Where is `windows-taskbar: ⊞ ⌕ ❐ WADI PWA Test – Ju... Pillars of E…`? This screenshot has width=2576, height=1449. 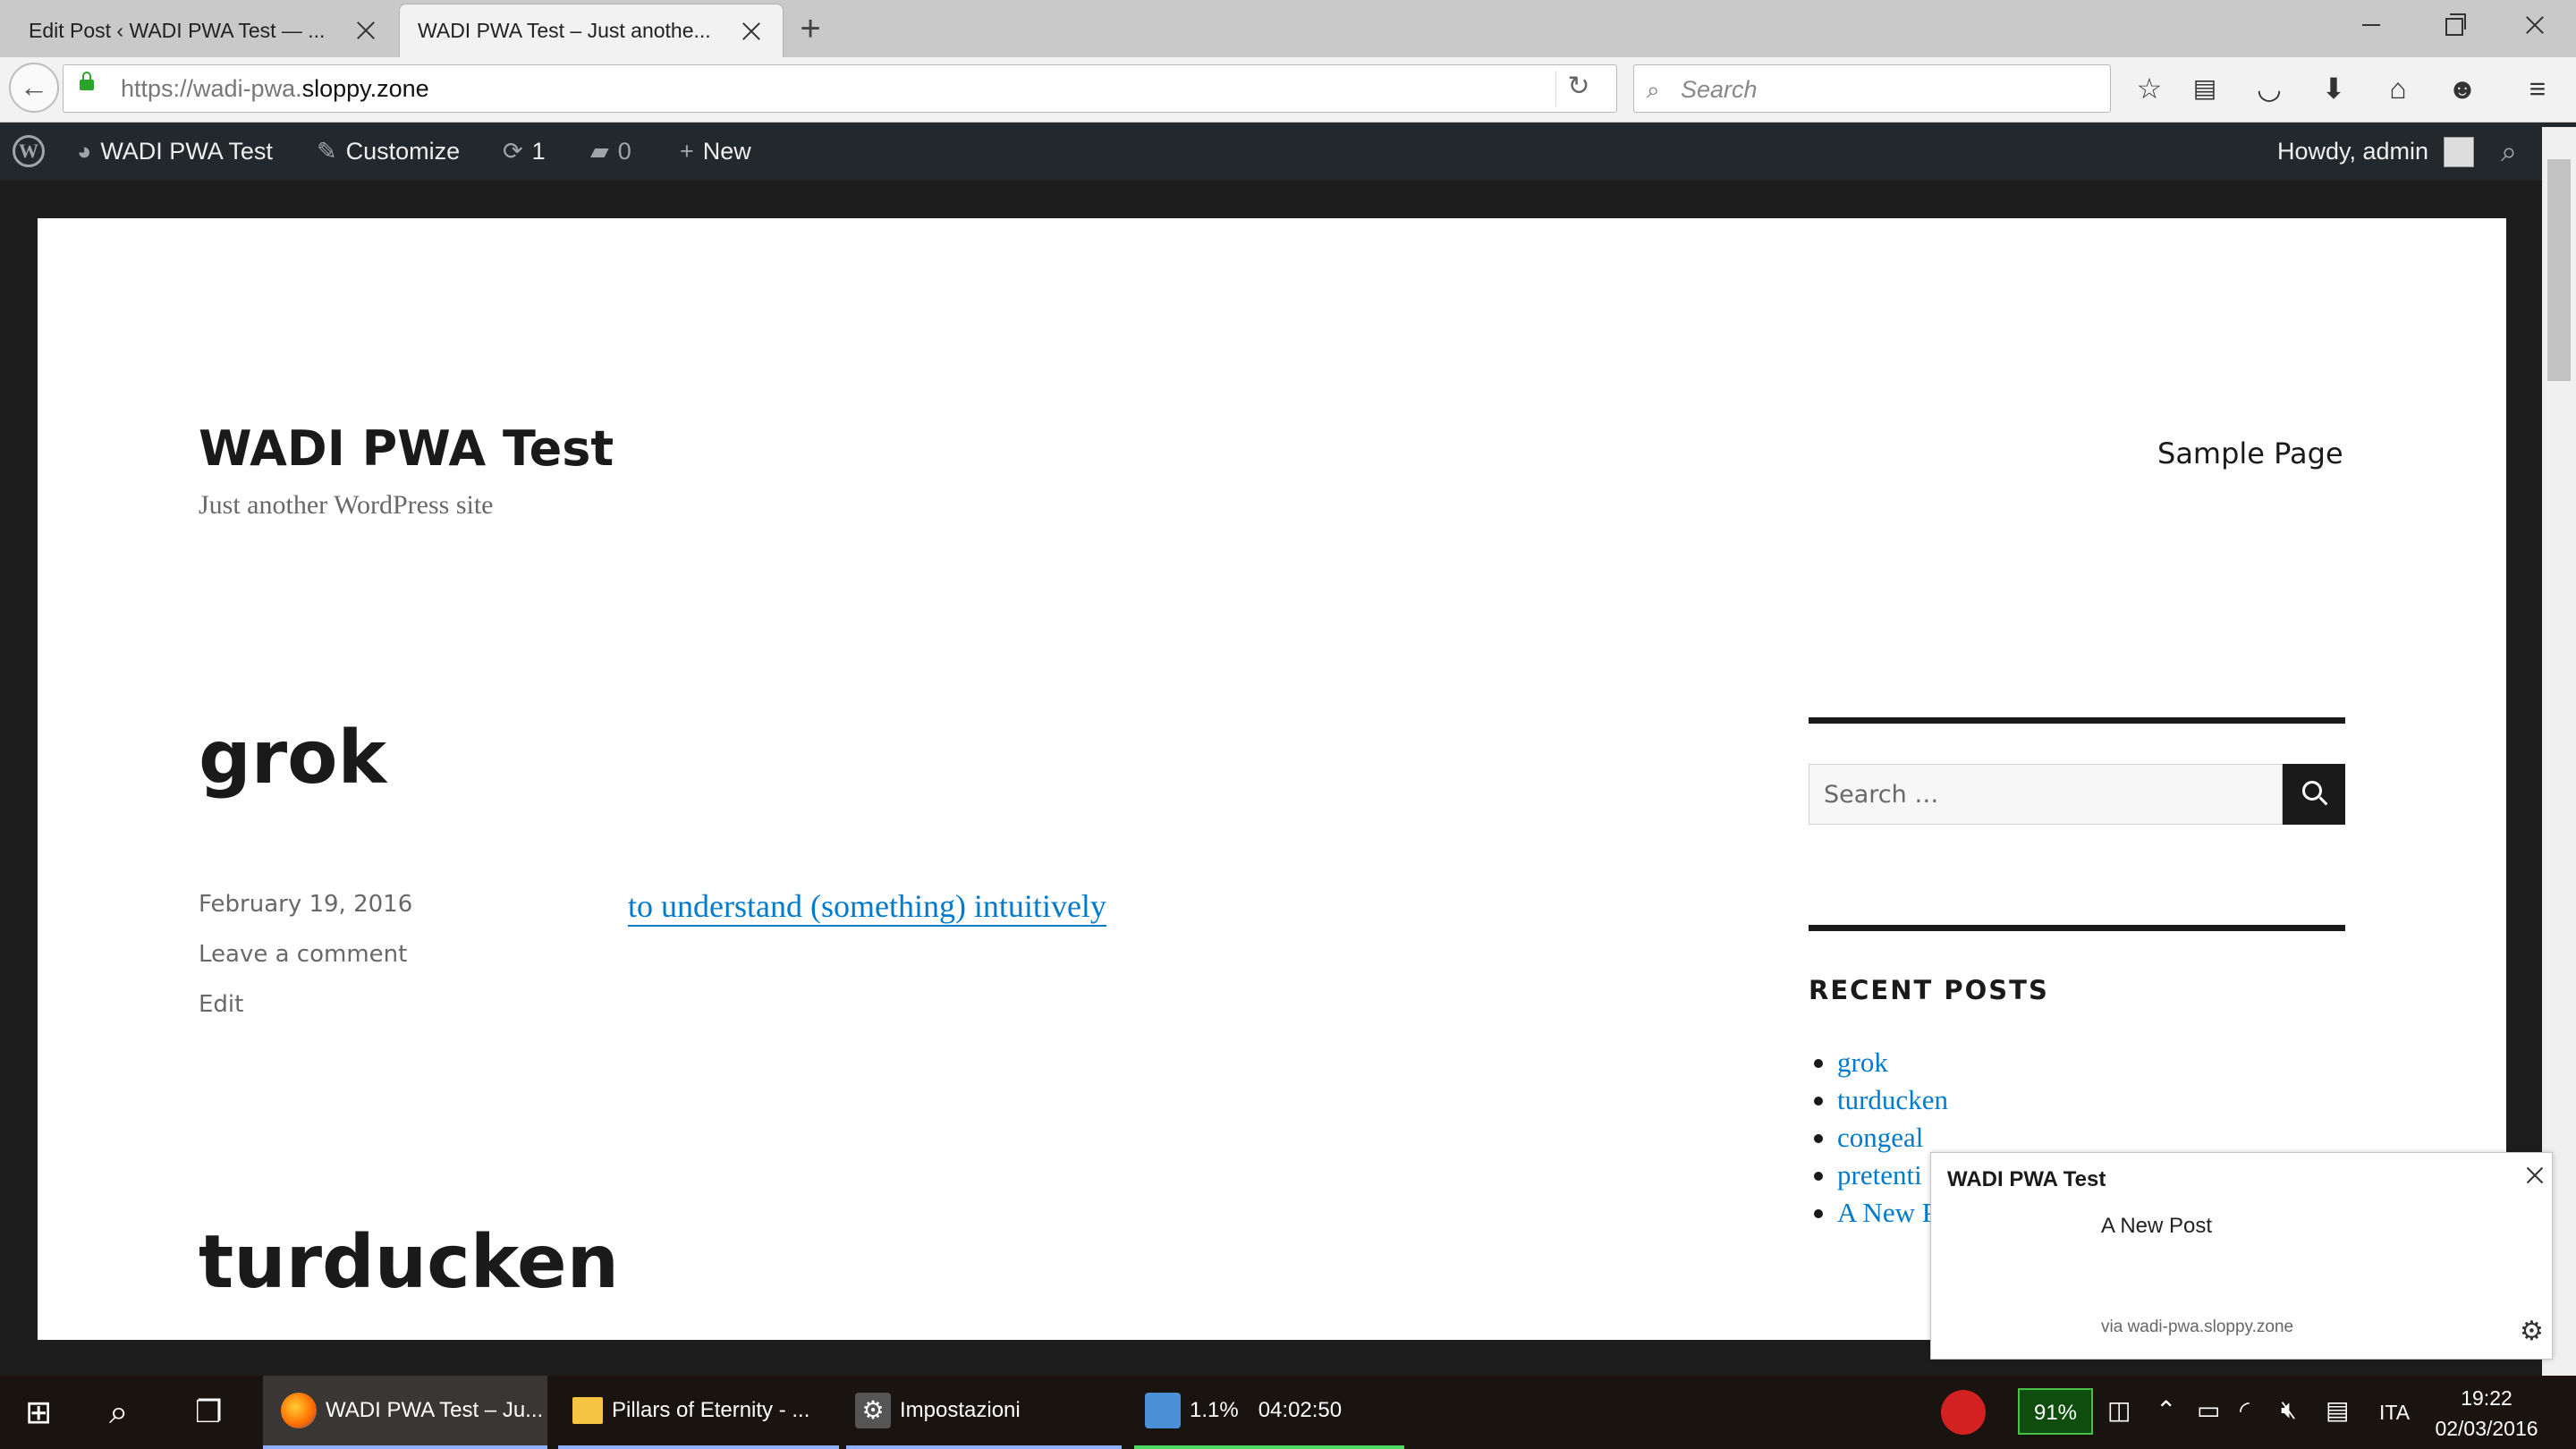 windows-taskbar: ⊞ ⌕ ❐ WADI PWA Test – Ju... Pillars of E… is located at coordinates (1288, 1412).